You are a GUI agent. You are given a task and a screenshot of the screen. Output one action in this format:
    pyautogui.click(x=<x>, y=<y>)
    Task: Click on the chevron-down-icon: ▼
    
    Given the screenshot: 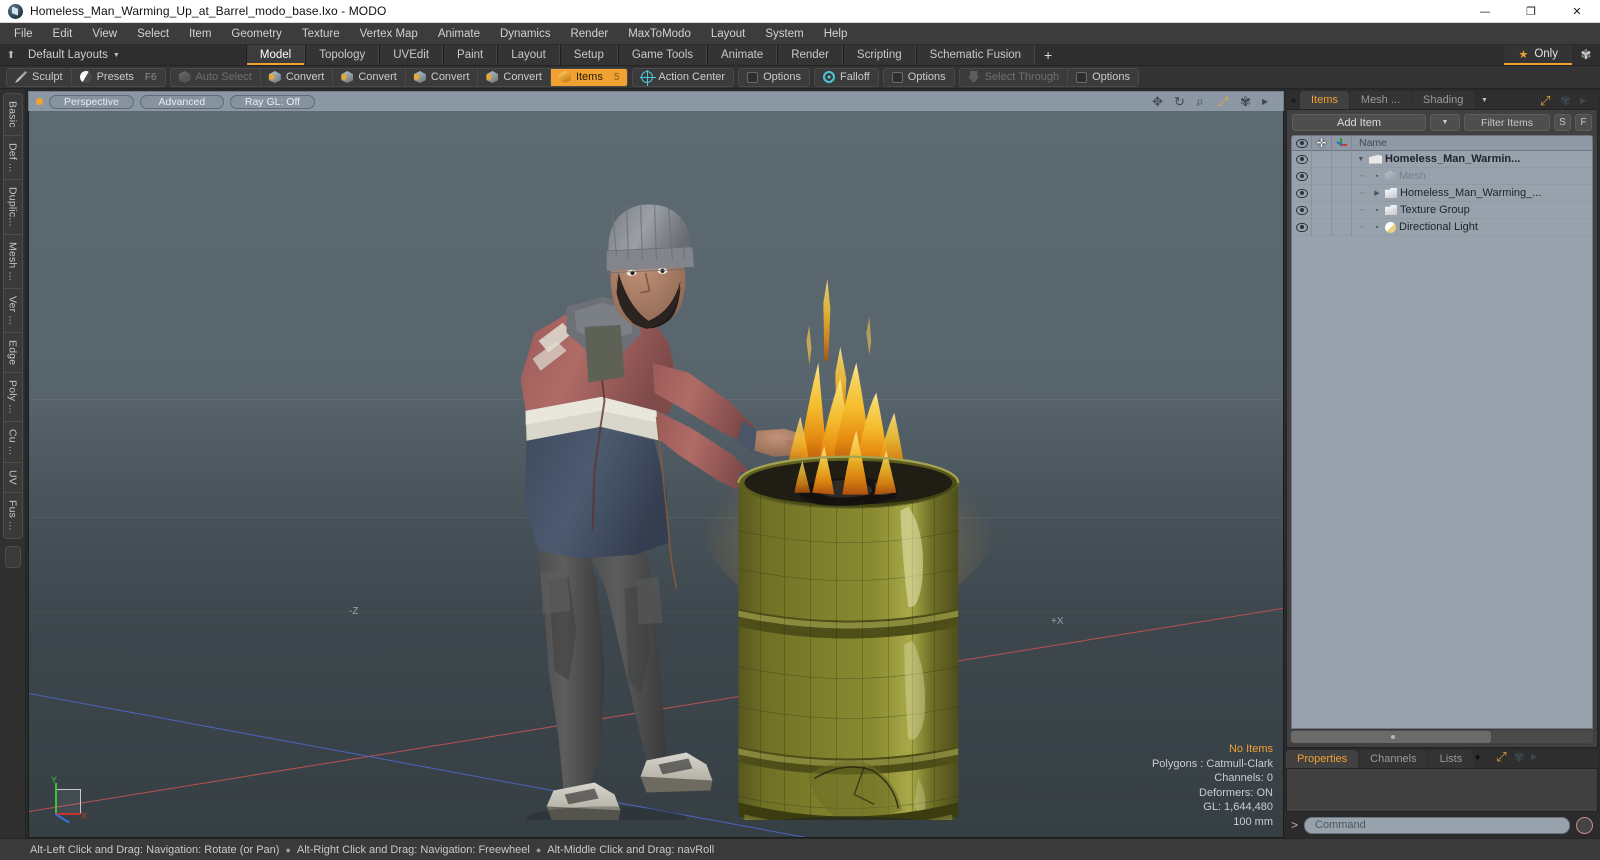 What is the action you would take?
    pyautogui.click(x=1484, y=100)
    